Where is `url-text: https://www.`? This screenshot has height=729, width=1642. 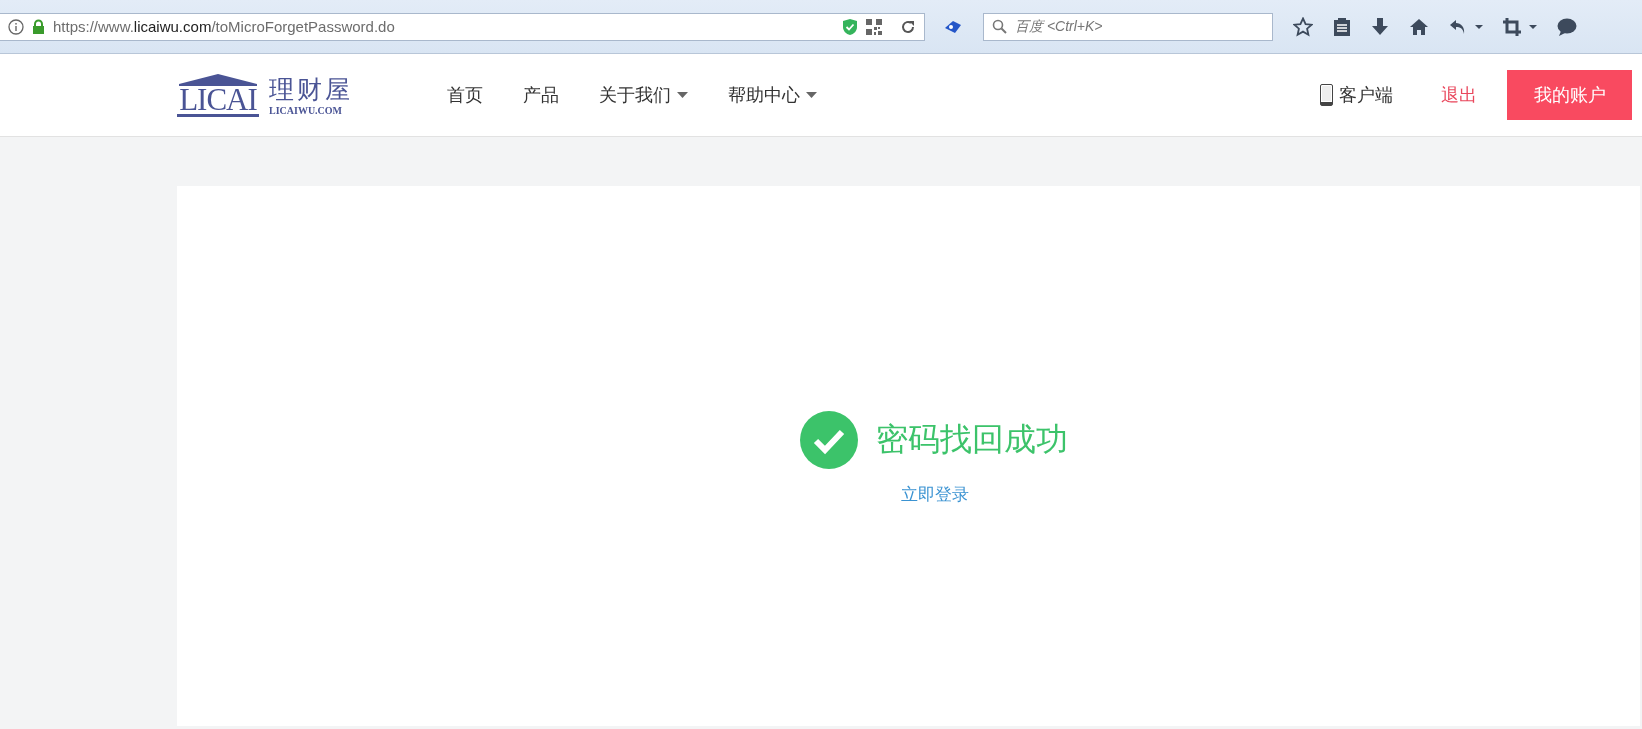 url-text: https://www. is located at coordinates (93, 26).